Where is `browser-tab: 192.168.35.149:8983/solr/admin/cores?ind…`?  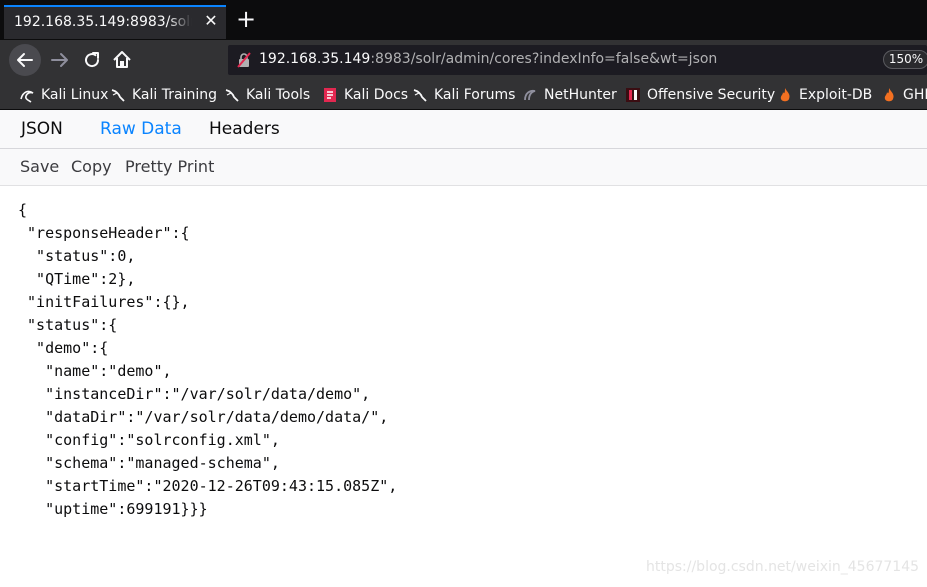 browser-tab: 192.168.35.149:8983/solr/admin/cores?ind… is located at coordinates (115, 22).